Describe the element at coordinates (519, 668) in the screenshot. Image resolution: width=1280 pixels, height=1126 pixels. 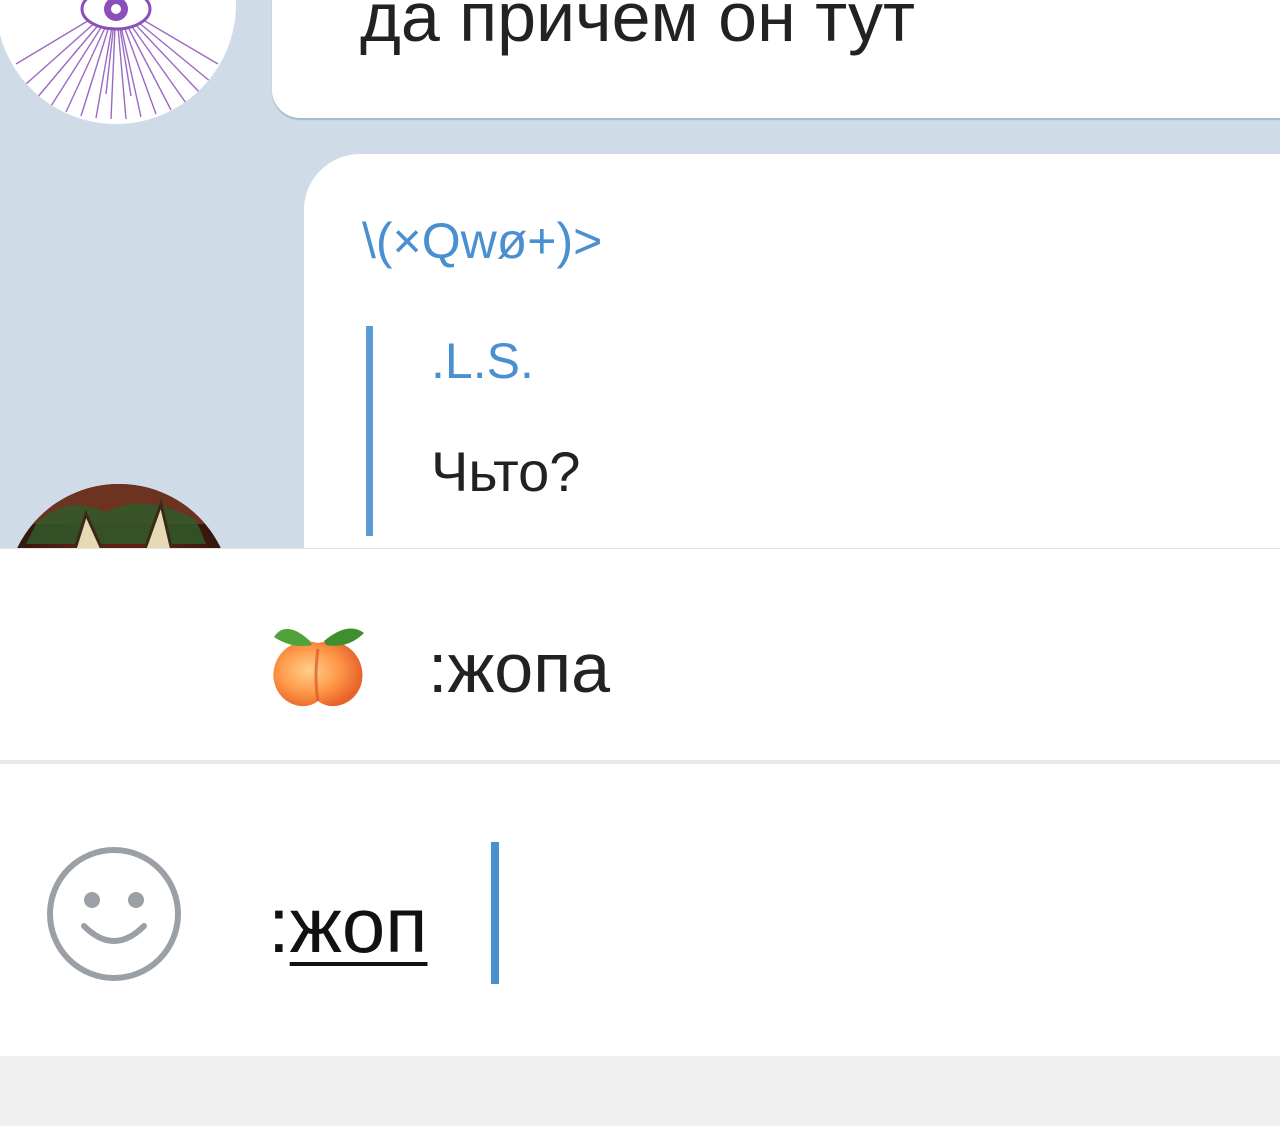
I see `emoji-shortcode: :жопа` at that location.